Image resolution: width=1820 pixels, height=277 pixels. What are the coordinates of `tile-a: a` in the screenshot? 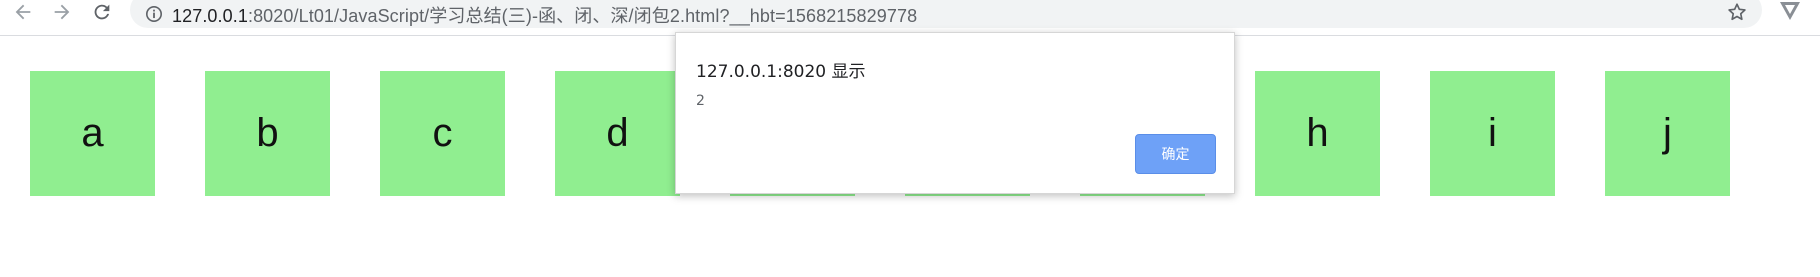 It's located at (92, 133).